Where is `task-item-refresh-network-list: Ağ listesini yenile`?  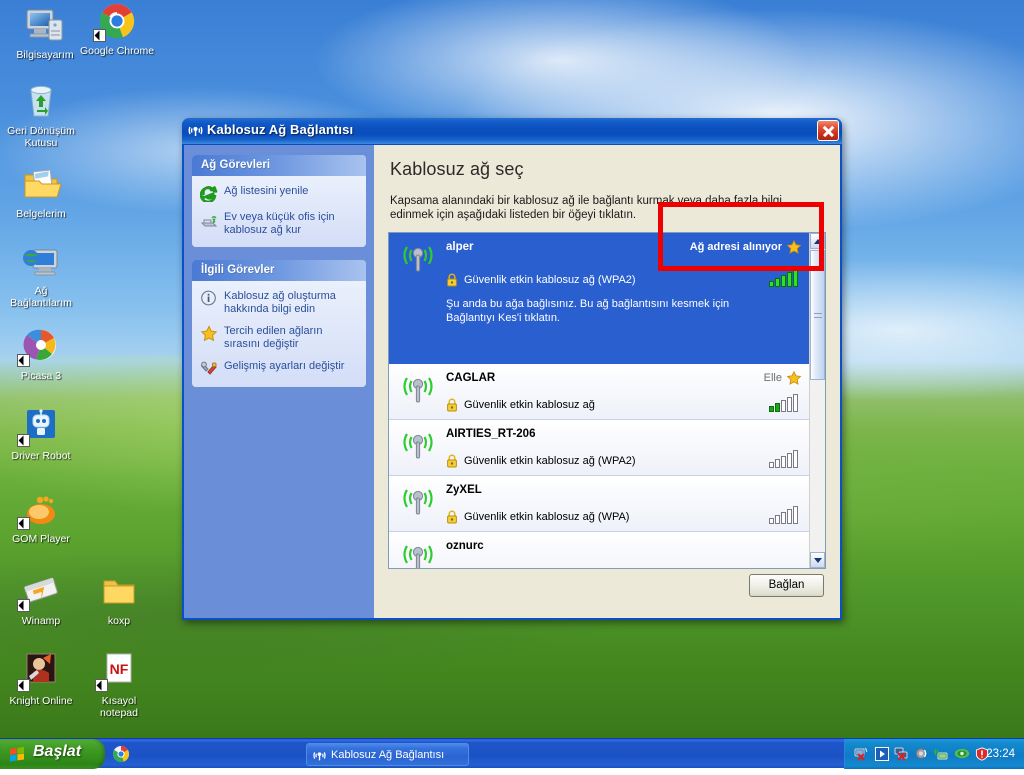
task-item-refresh-network-list: Ağ listesini yenile is located at coordinates (278, 194).